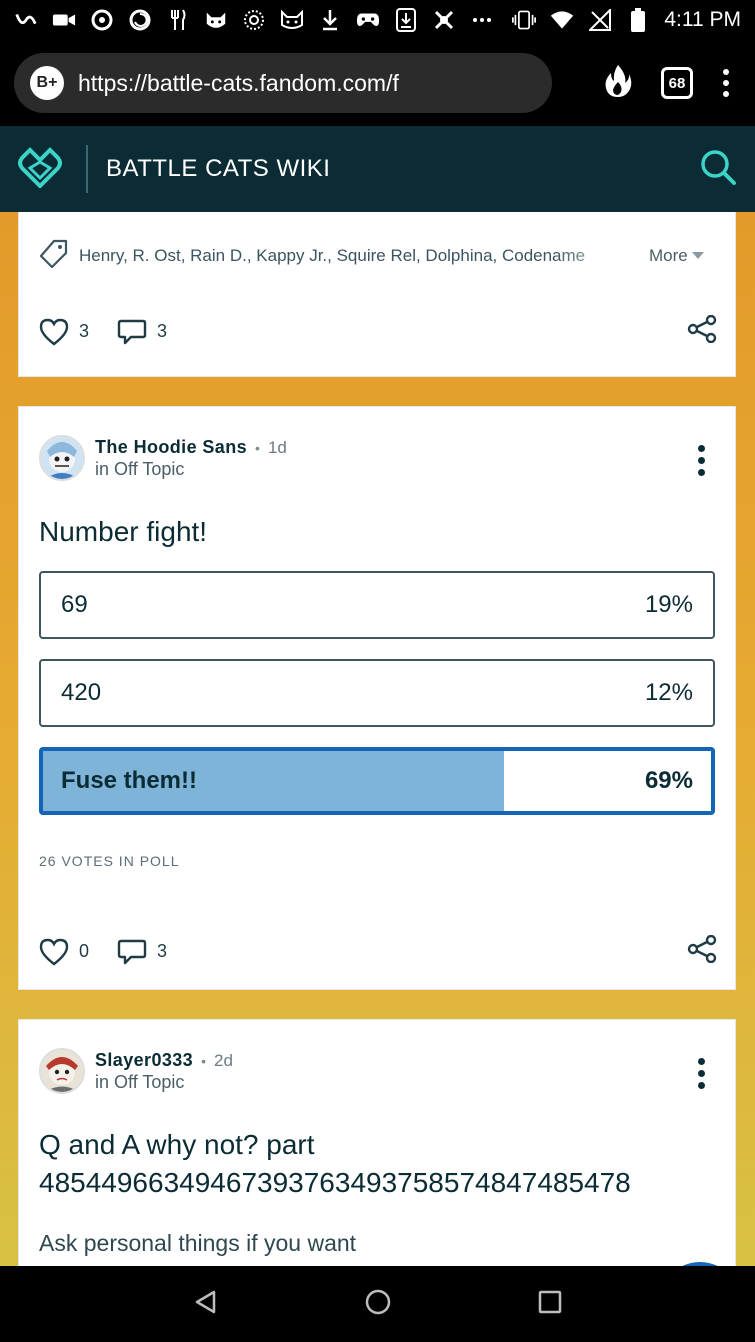 This screenshot has width=755, height=1342. What do you see at coordinates (144, 1060) in the screenshot?
I see `author-name: Slayer0333` at bounding box center [144, 1060].